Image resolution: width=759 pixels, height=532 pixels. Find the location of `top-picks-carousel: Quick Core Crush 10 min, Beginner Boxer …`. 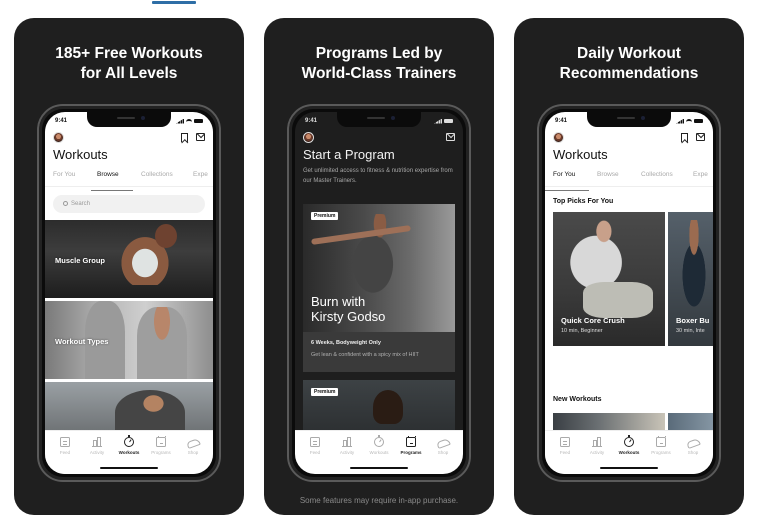

top-picks-carousel: Quick Core Crush 10 min, Beginner Boxer … is located at coordinates (633, 279).